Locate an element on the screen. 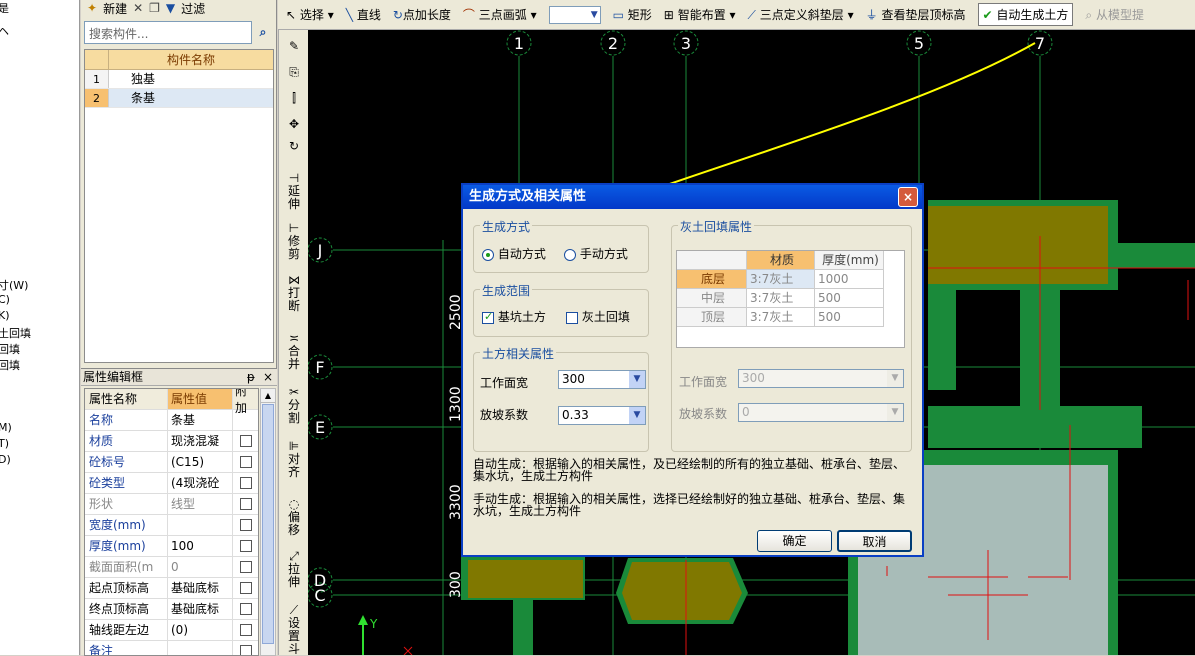 The width and height of the screenshot is (1195, 656). property-value: 0 is located at coordinates (200, 567).